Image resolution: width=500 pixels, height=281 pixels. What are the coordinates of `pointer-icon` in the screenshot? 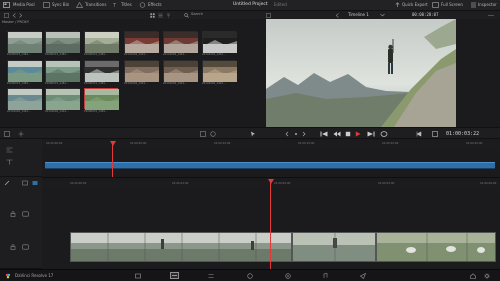 It's located at (253, 134).